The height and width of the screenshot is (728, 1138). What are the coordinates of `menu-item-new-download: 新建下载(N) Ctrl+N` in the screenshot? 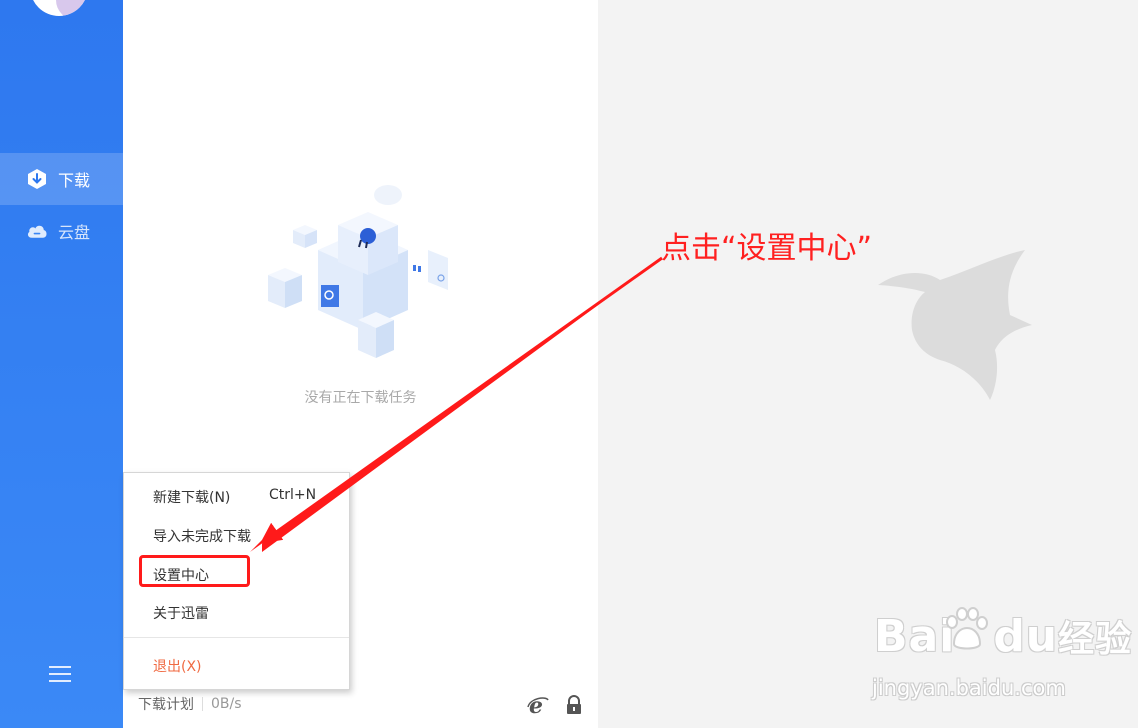 It's located at (236, 496).